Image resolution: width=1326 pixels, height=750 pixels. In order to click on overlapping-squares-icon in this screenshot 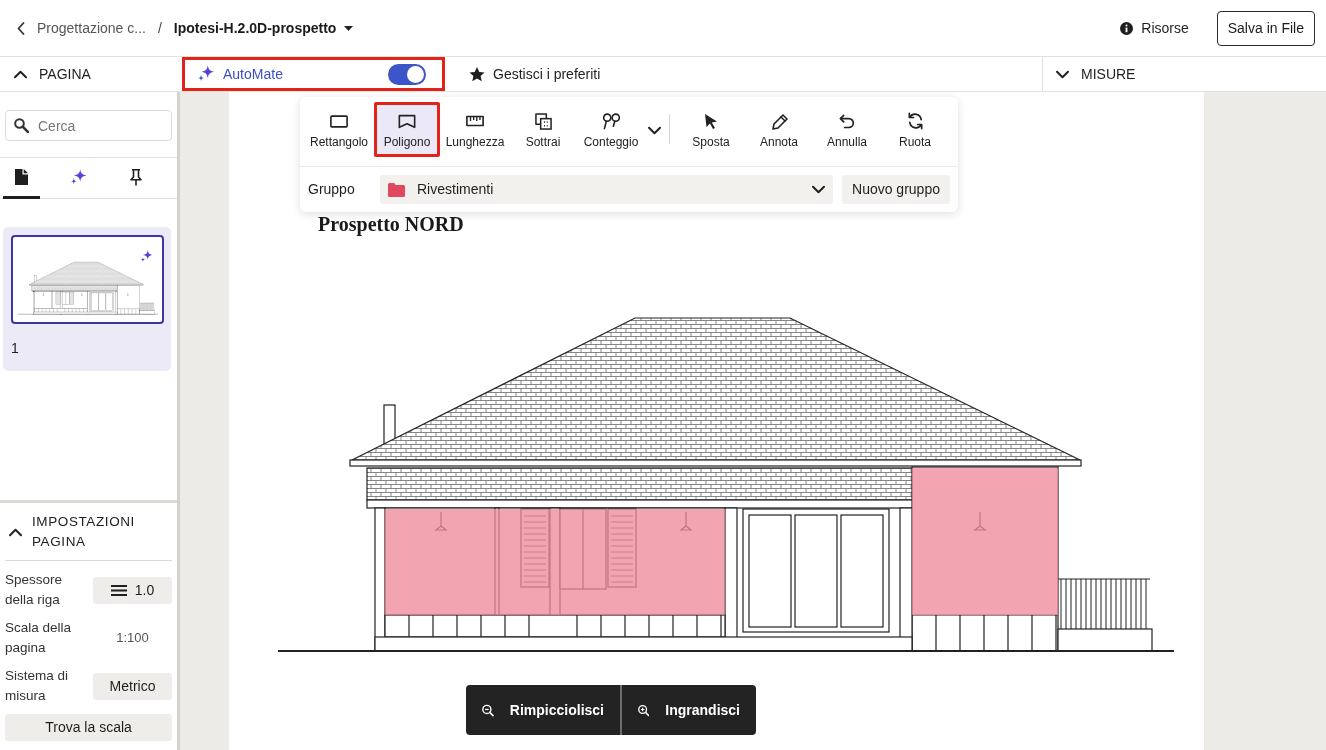, I will do `click(543, 121)`.